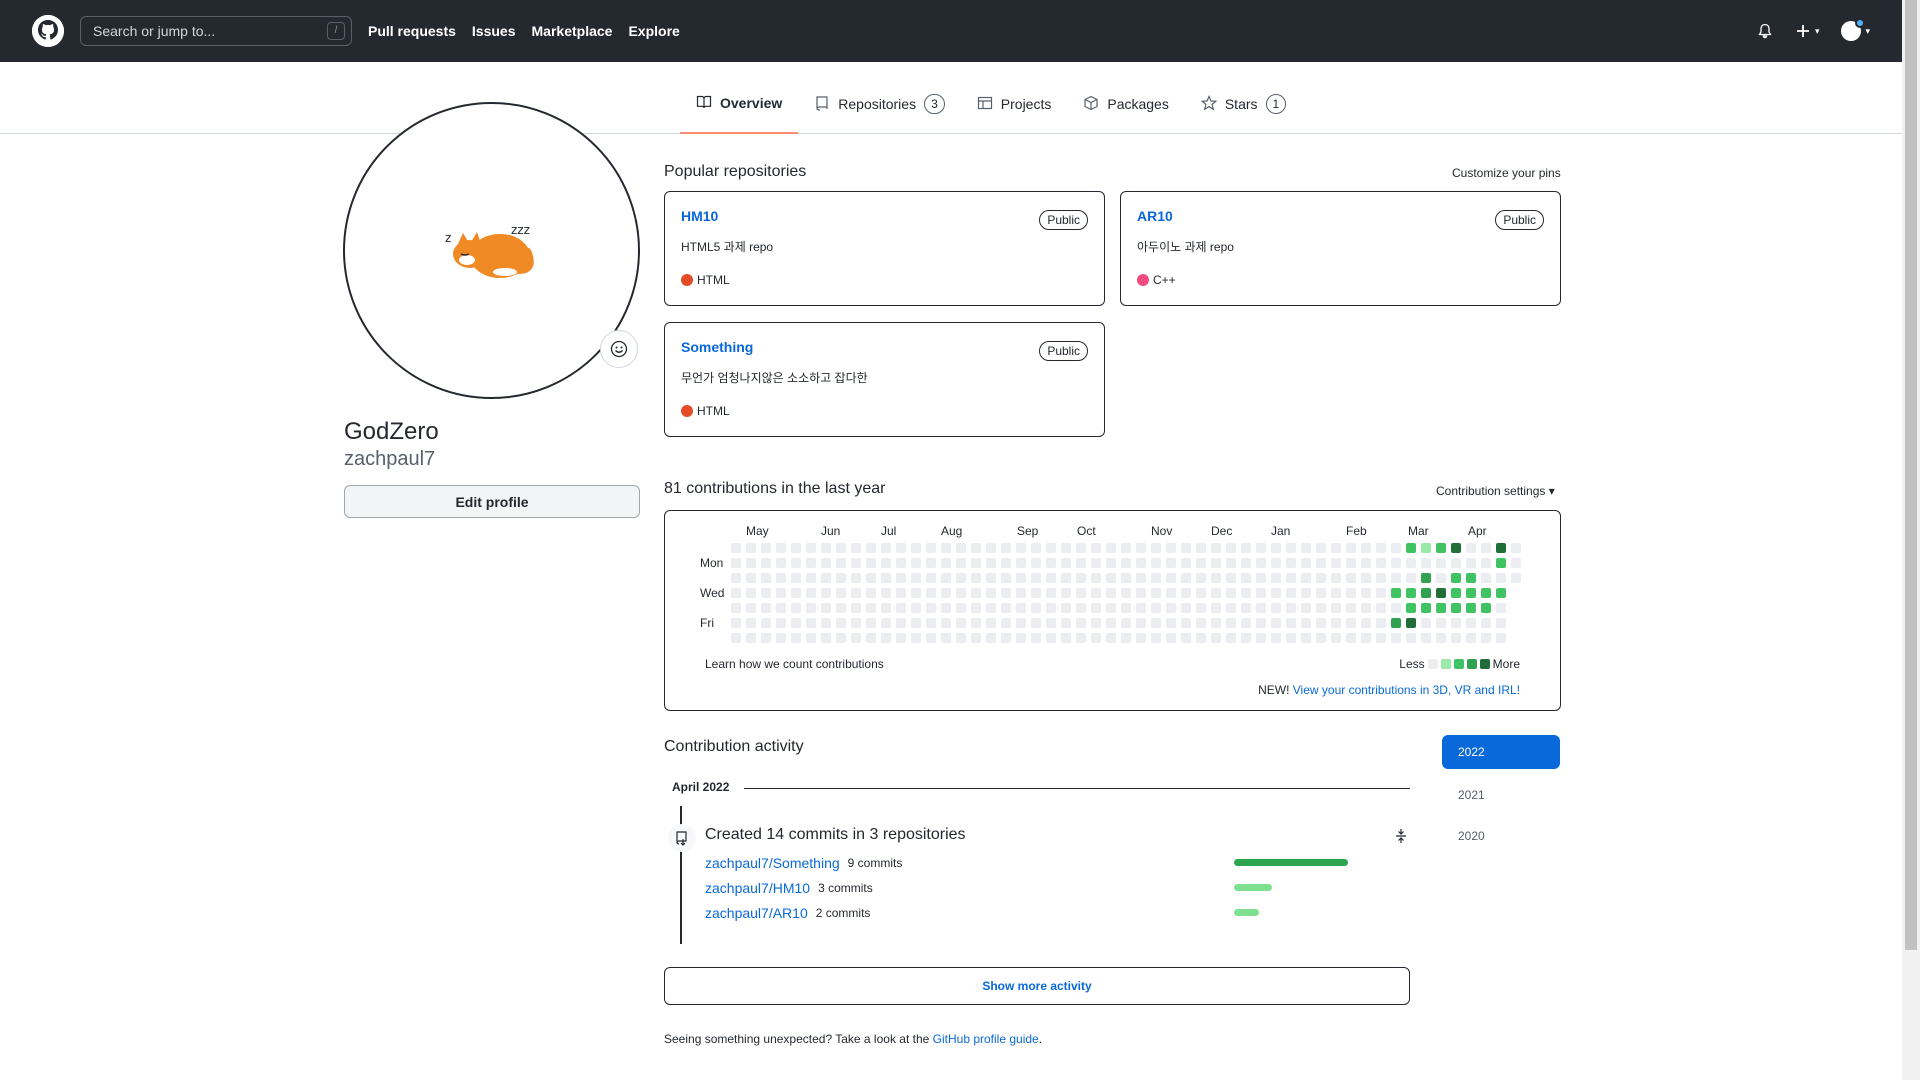 The height and width of the screenshot is (1080, 1920). What do you see at coordinates (492, 501) in the screenshot?
I see `edit-profile-button: Edit profile` at bounding box center [492, 501].